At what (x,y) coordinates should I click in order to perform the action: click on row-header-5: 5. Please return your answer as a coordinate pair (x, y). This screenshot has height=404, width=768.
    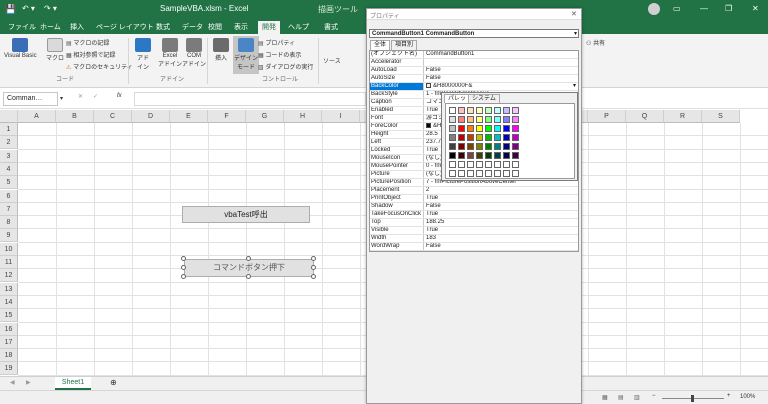
    Looking at the image, I should click on (9, 183).